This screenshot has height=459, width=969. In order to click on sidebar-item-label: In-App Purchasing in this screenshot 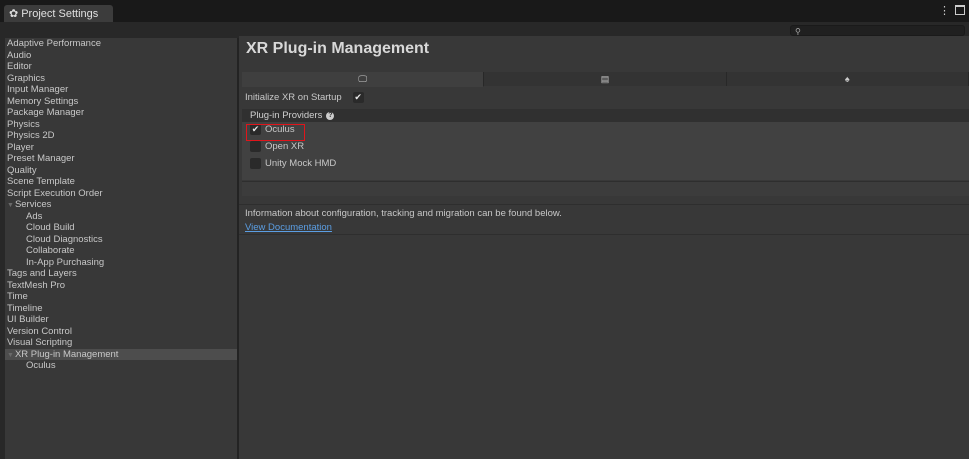, I will do `click(65, 262)`.